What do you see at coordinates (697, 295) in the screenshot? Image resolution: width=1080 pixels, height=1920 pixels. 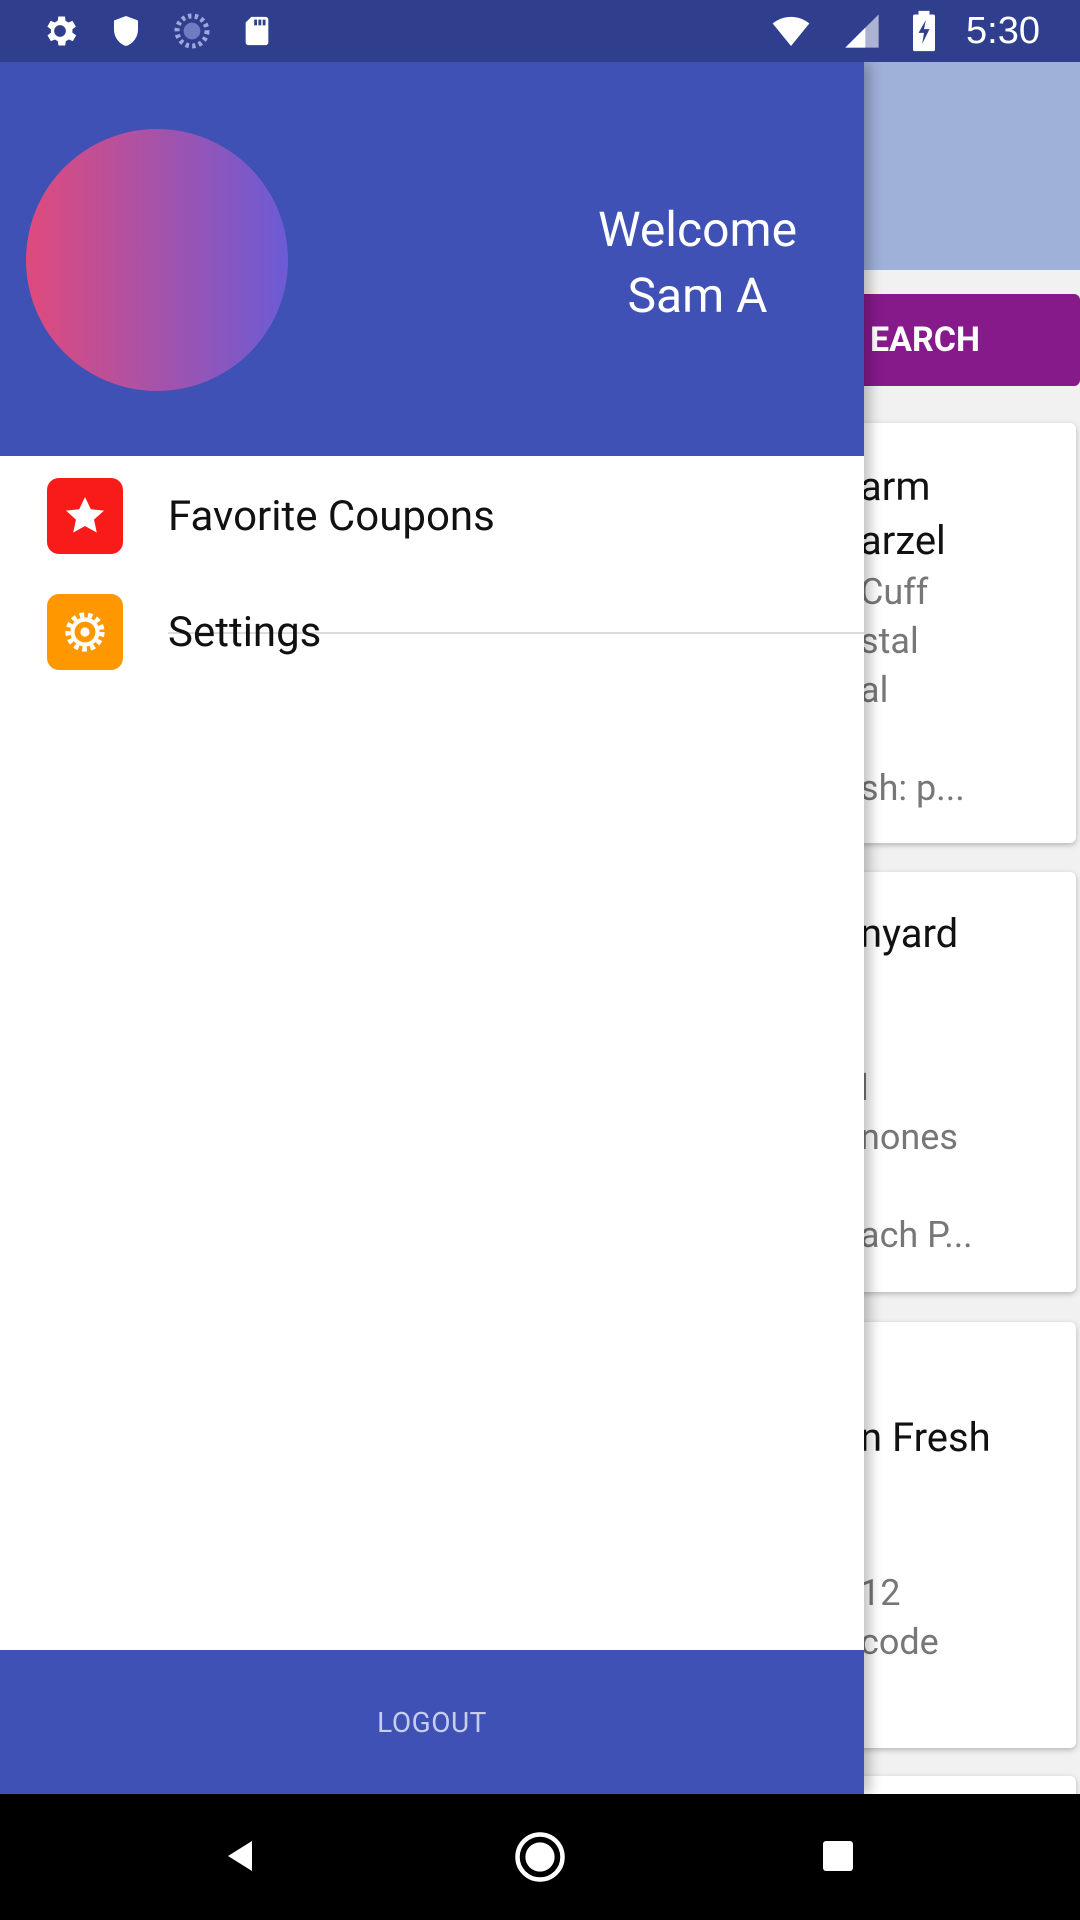 I see `user-name: Sam A` at bounding box center [697, 295].